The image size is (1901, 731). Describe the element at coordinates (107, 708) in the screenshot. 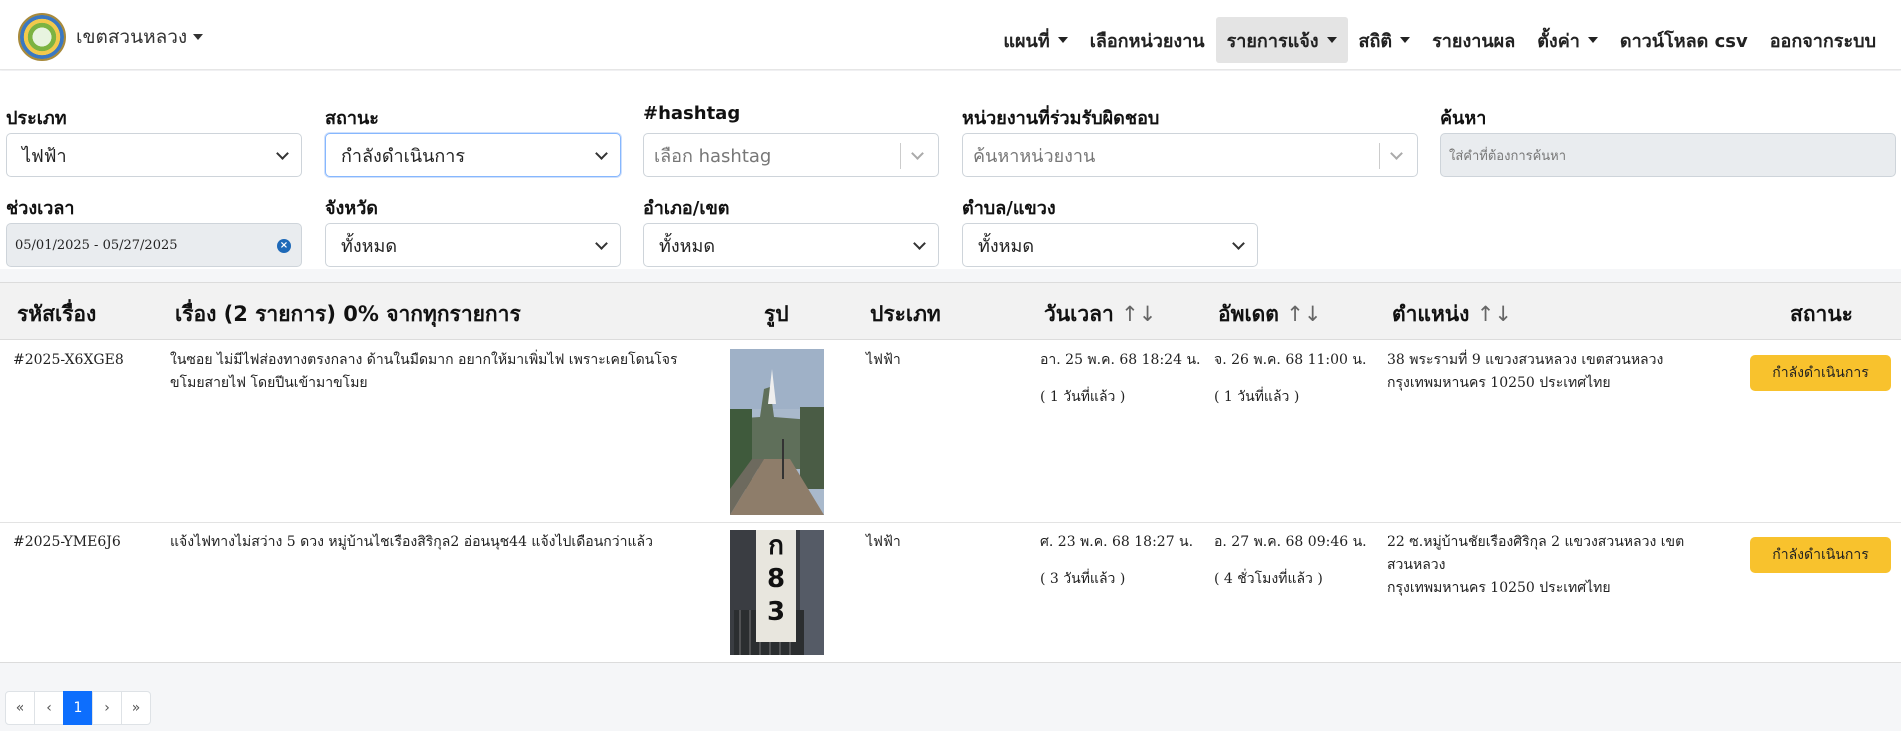

I see `next-page-button: ›` at that location.